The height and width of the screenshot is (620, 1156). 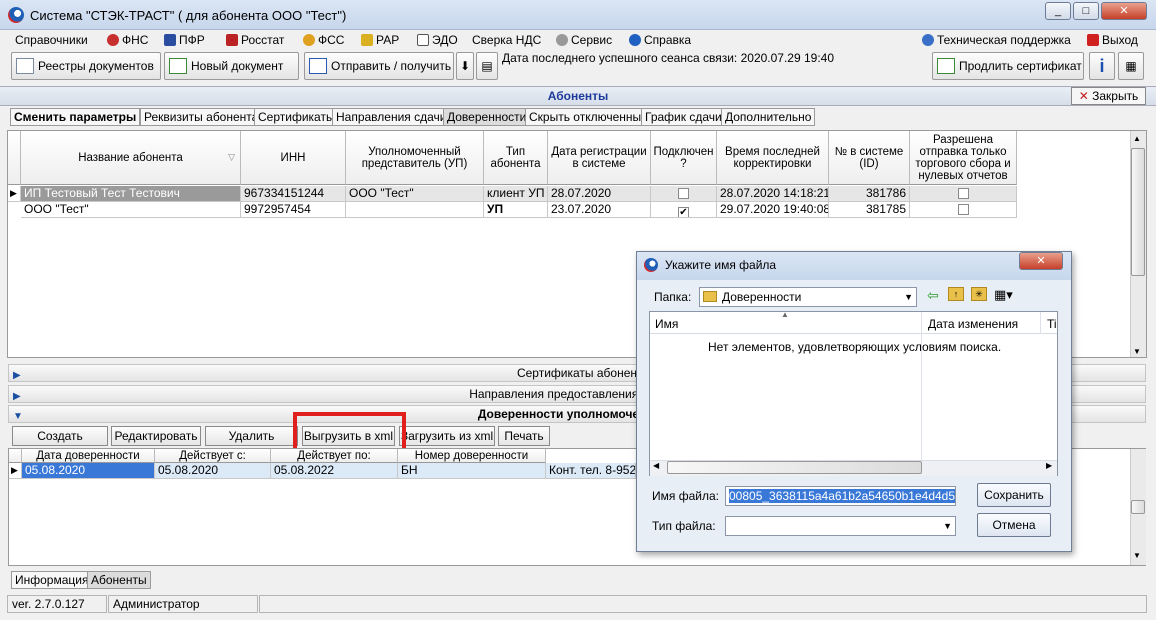 What do you see at coordinates (447, 436) in the screenshot?
I see `import-xml-button: Загрузить из xml` at bounding box center [447, 436].